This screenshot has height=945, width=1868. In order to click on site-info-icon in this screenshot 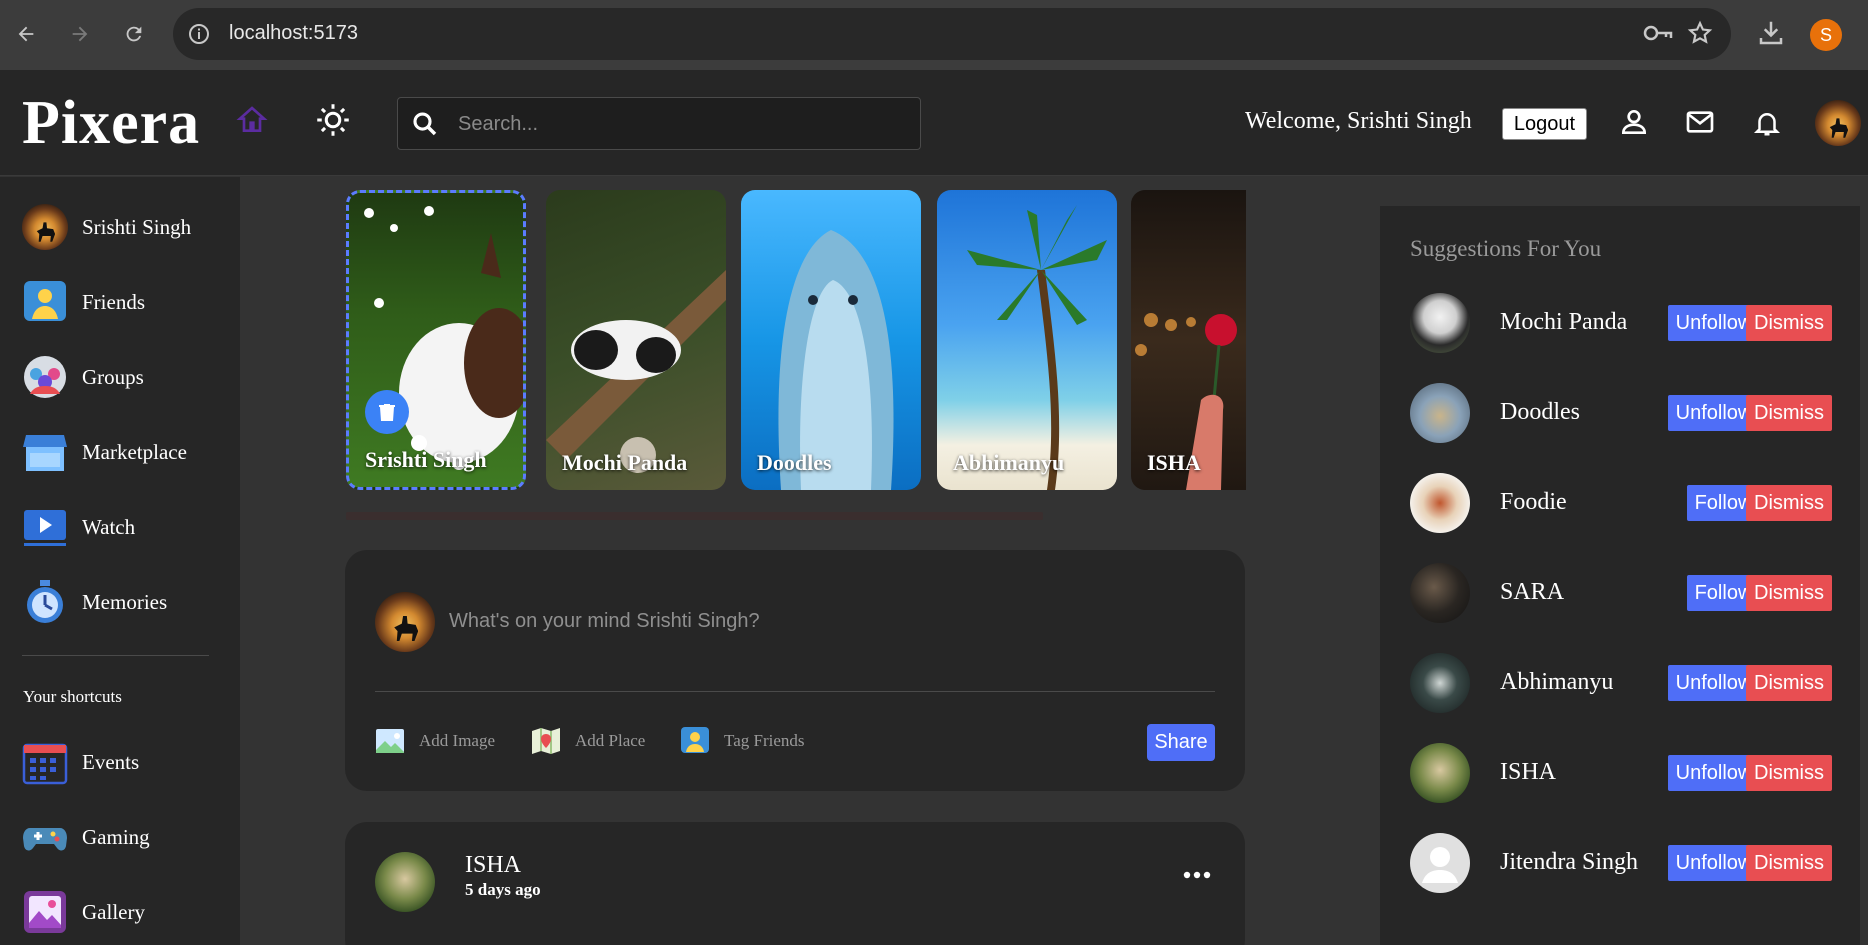, I will do `click(199, 36)`.